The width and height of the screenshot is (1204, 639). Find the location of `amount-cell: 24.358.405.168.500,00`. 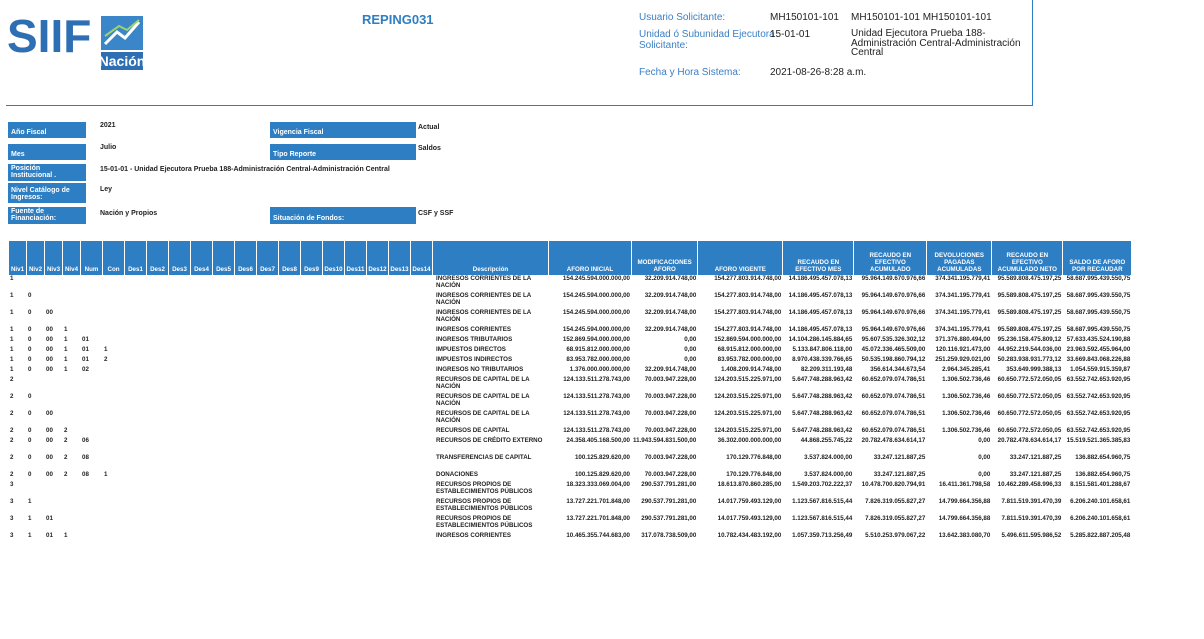

amount-cell: 24.358.405.168.500,00 is located at coordinates (598, 440).